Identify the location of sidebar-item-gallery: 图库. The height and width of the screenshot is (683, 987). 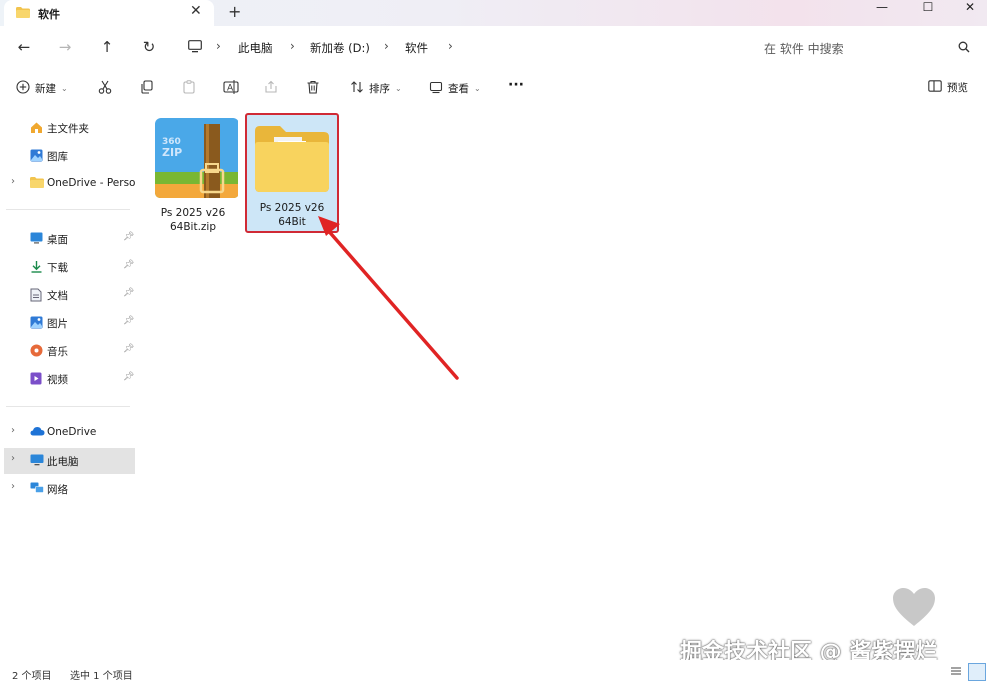
(69, 156).